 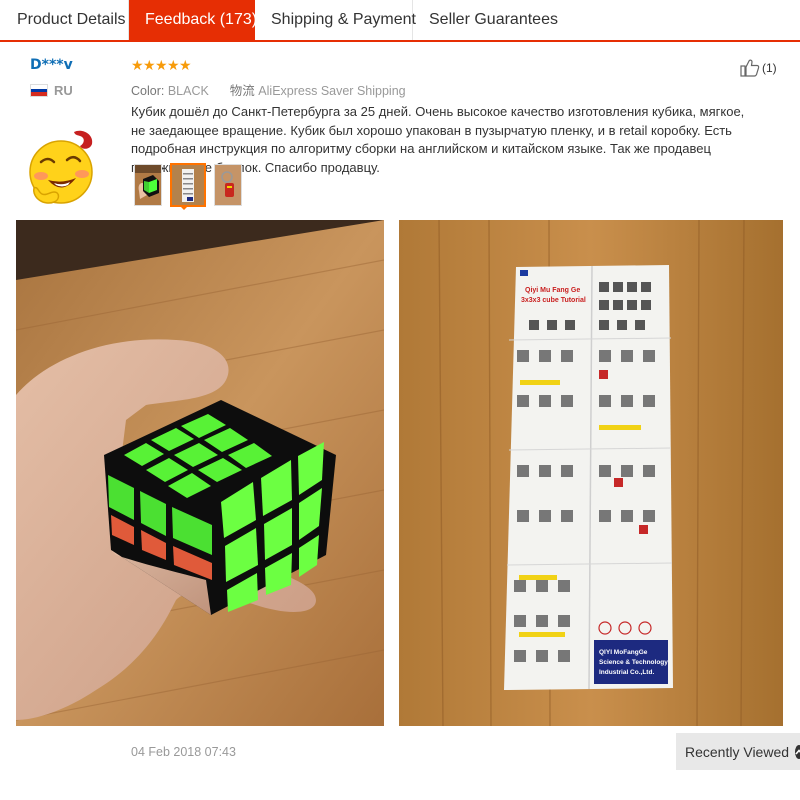 What do you see at coordinates (797, 751) in the screenshot?
I see `chevron-up-icon` at bounding box center [797, 751].